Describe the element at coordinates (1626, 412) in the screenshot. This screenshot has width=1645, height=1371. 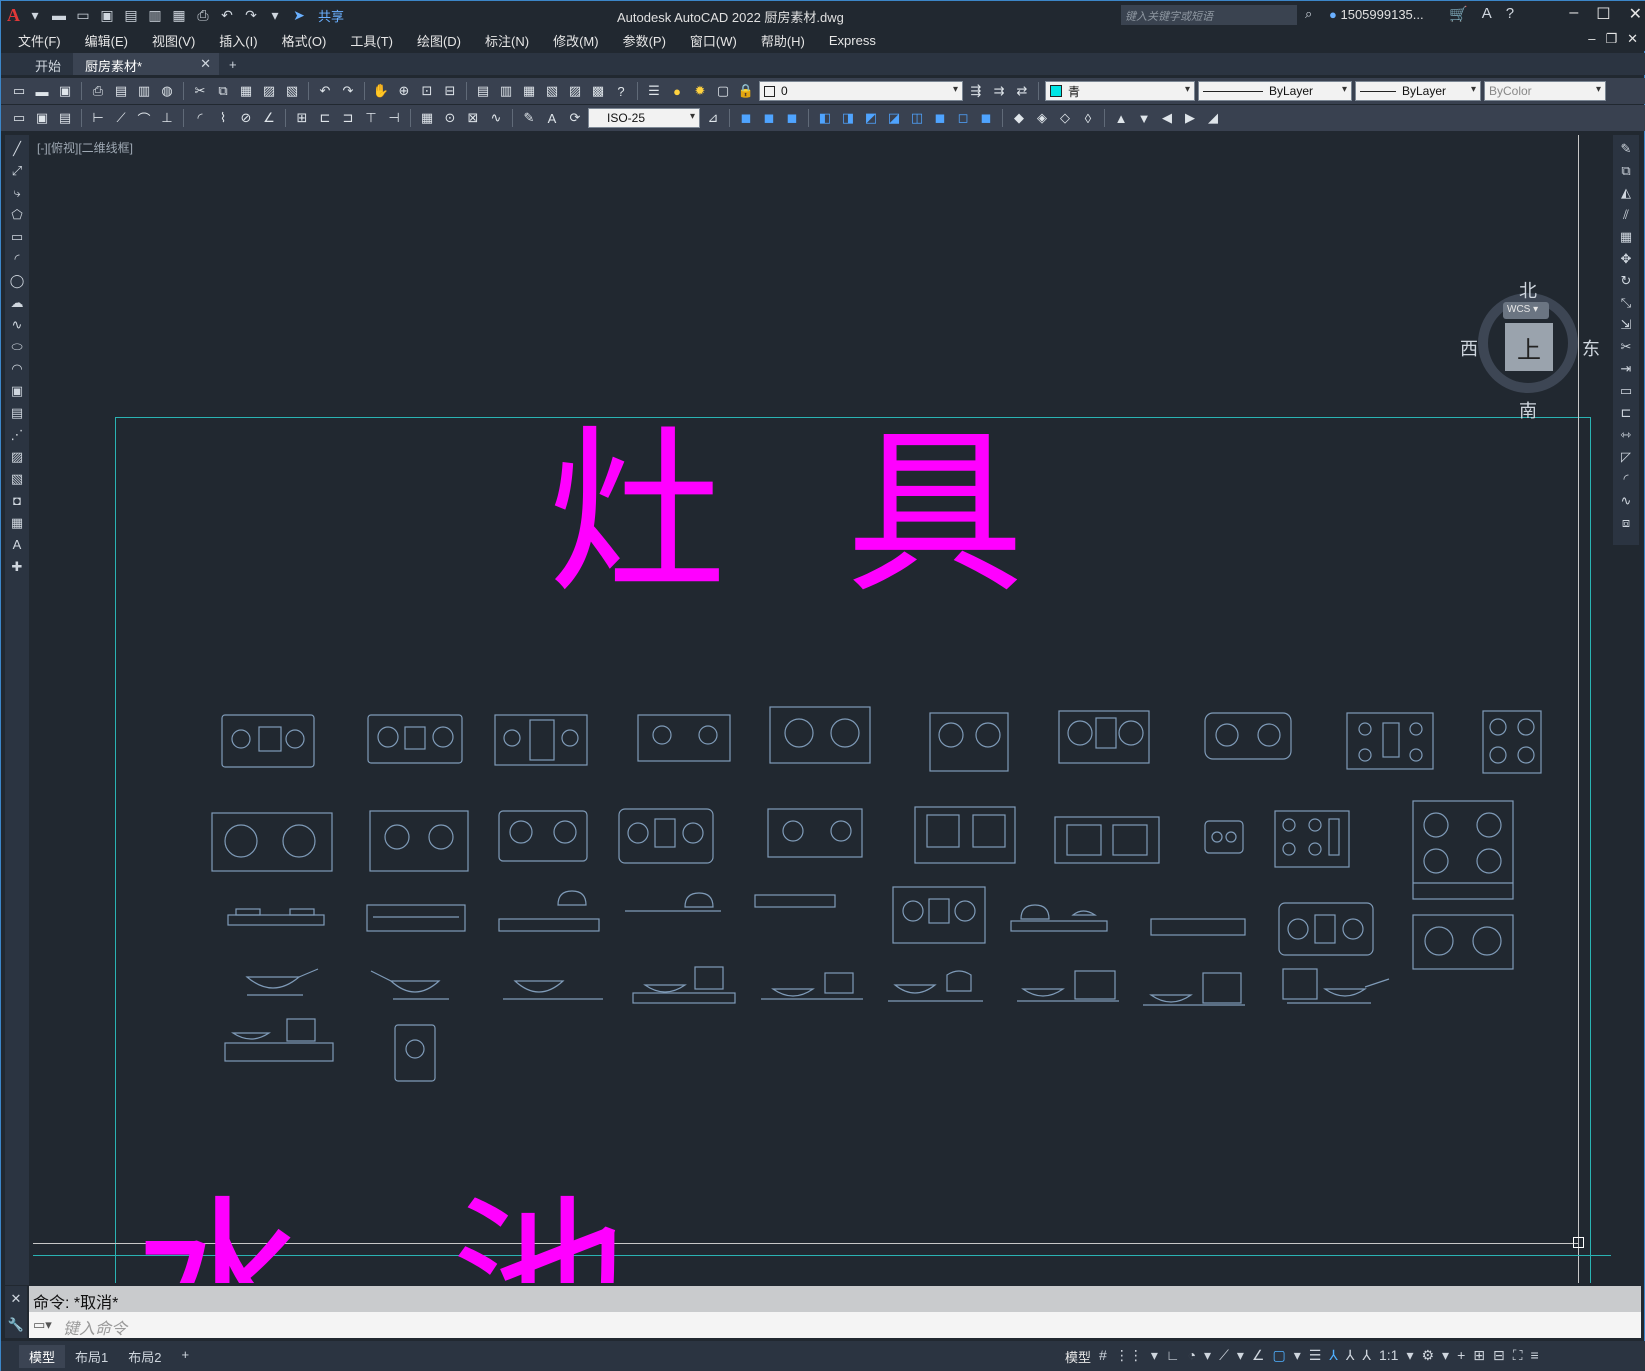
I see `break-icon: ⊏` at that location.